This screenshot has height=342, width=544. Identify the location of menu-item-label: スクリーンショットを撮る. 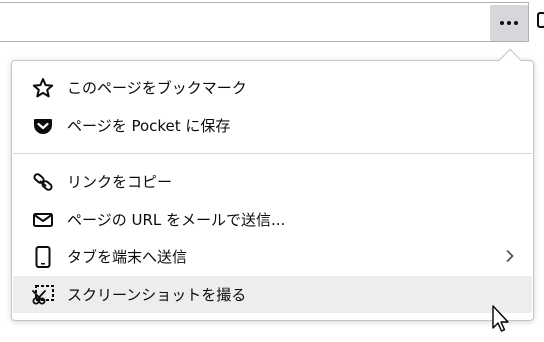
(157, 295).